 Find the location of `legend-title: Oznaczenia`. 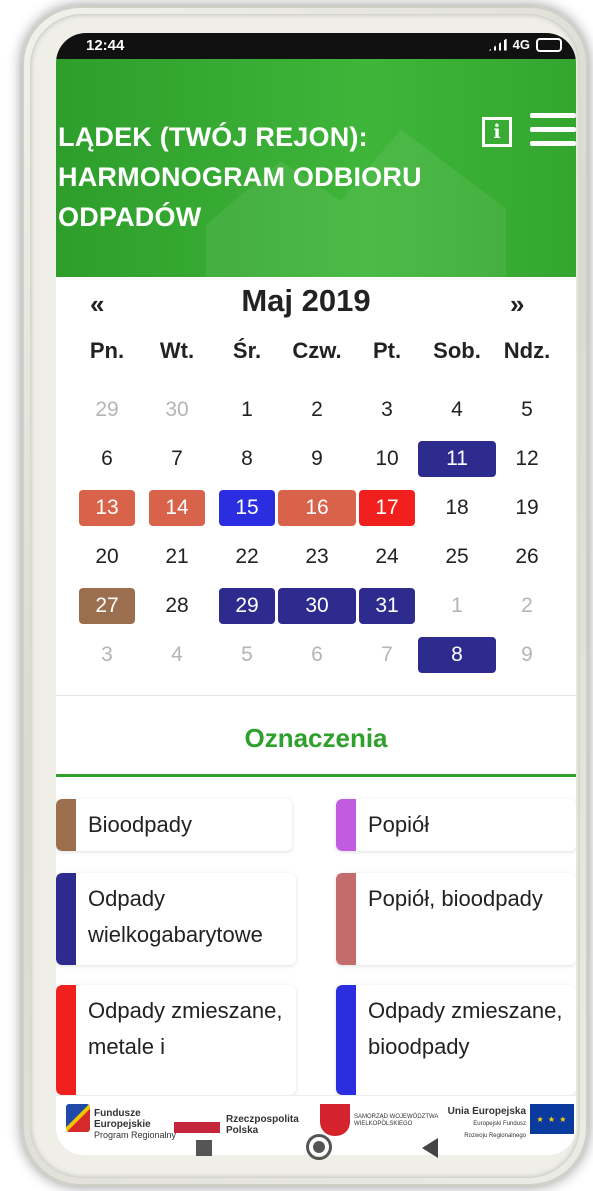

legend-title: Oznaczenia is located at coordinates (316, 738).